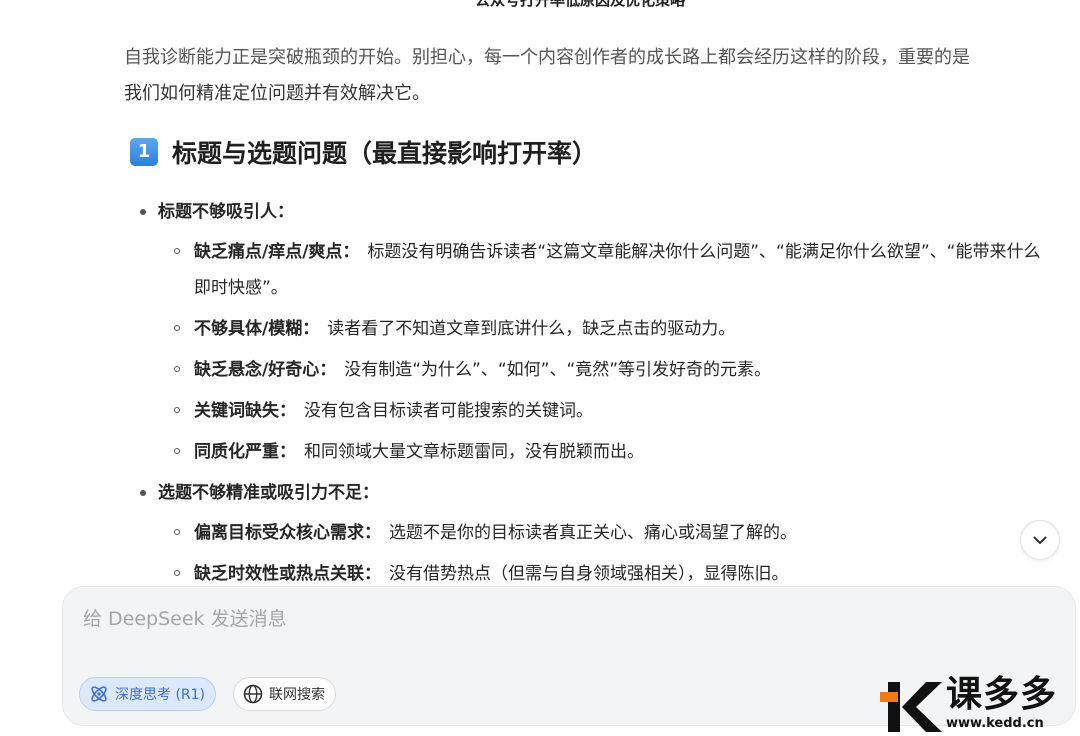 Image resolution: width=1080 pixels, height=736 pixels. Describe the element at coordinates (579, 4) in the screenshot. I see `document-title: 公众号打开率低原因及优化策略` at that location.